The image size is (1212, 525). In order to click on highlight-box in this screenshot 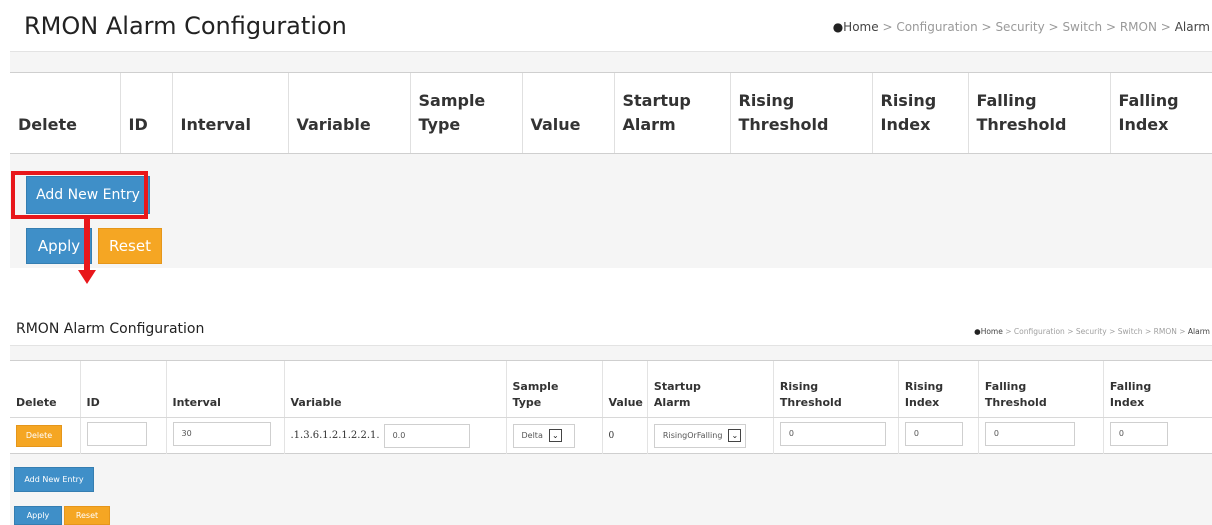, I will do `click(79, 195)`.